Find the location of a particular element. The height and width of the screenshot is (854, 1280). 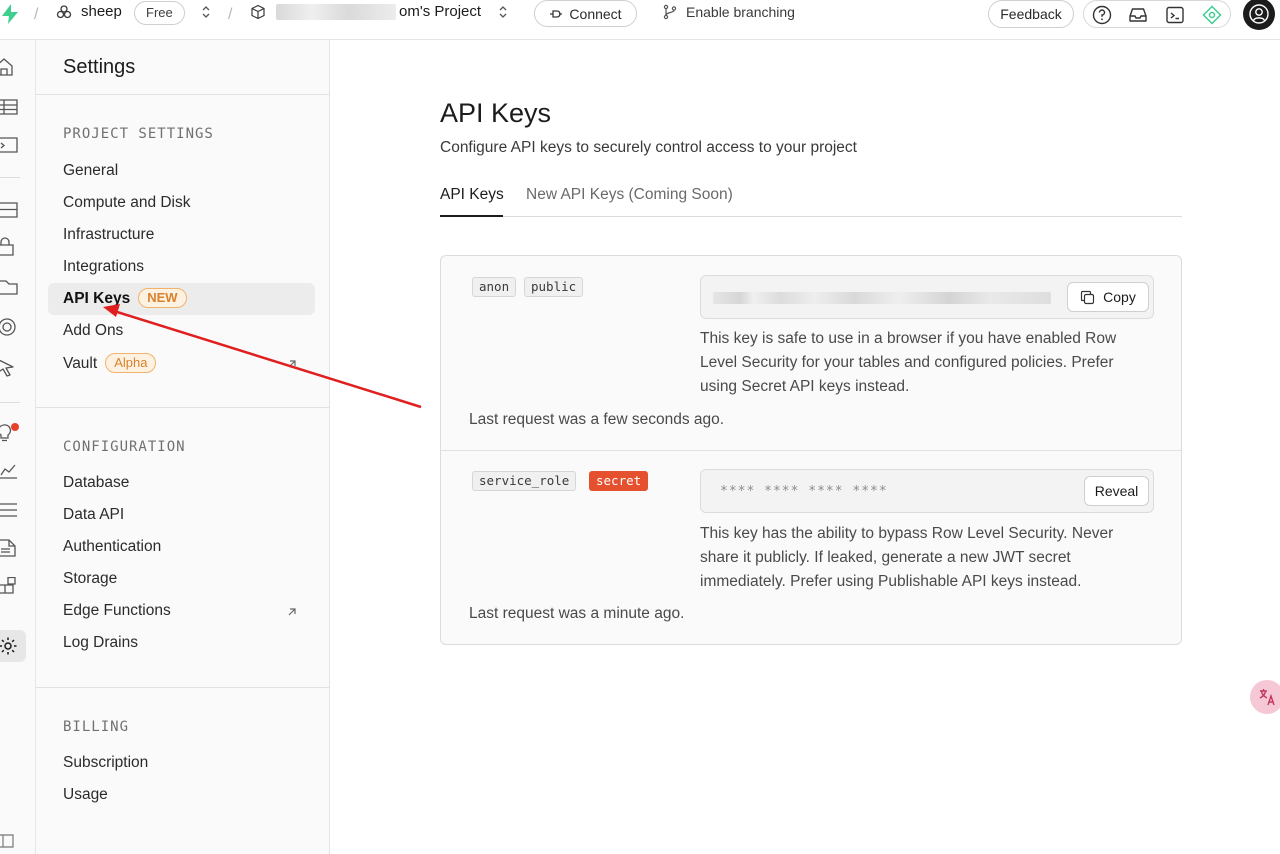

key-tag-secret: secret is located at coordinates (619, 481).